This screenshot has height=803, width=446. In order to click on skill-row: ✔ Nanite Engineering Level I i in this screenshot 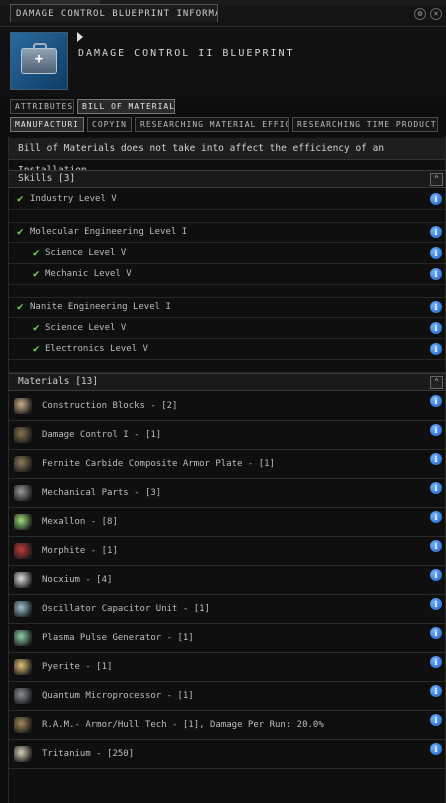, I will do `click(227, 308)`.